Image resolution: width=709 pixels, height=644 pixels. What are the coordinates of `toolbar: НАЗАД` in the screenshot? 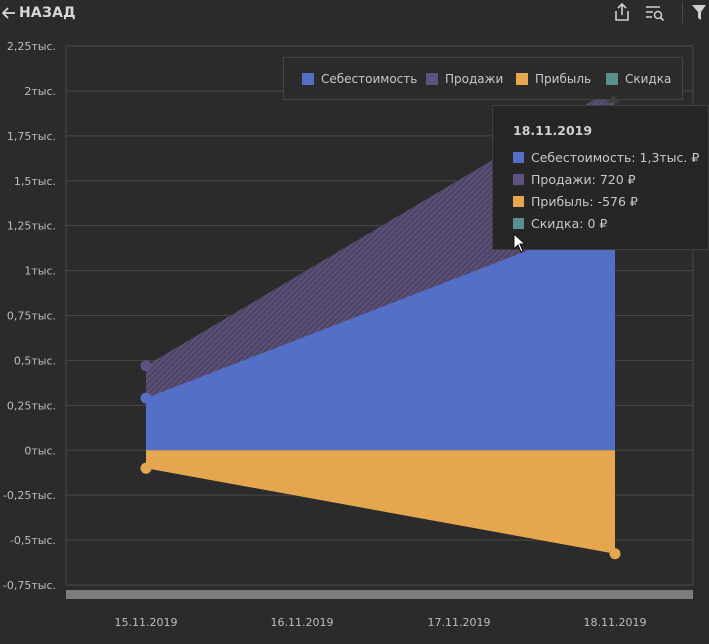 It's located at (354, 13).